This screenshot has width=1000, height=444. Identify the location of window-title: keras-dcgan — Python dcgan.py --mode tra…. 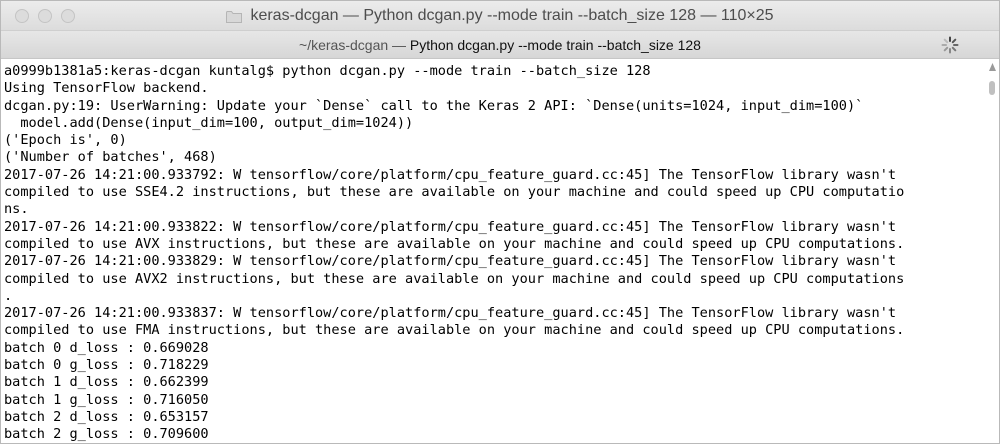
(512, 15).